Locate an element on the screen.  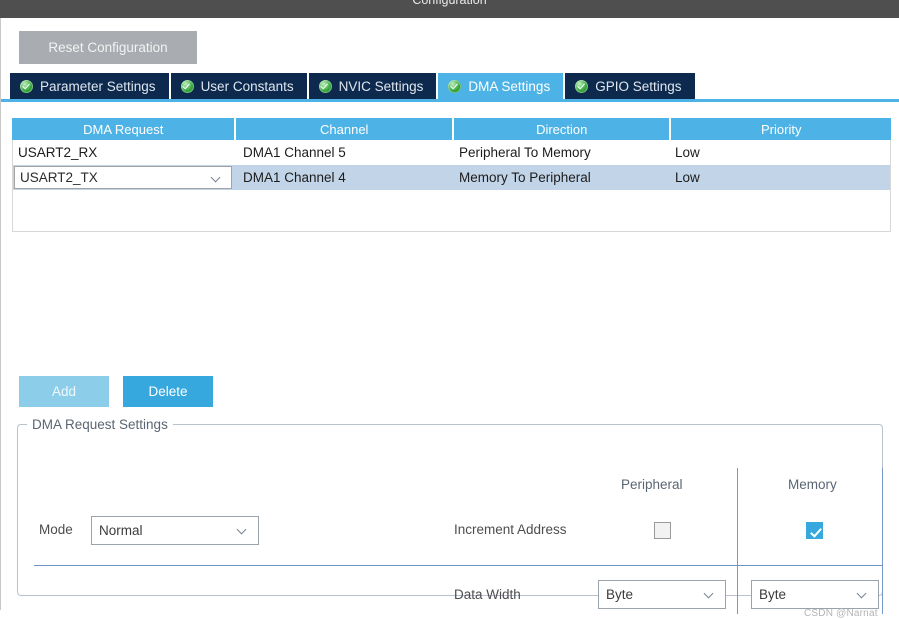
mode-select-value: Normal is located at coordinates (121, 530).